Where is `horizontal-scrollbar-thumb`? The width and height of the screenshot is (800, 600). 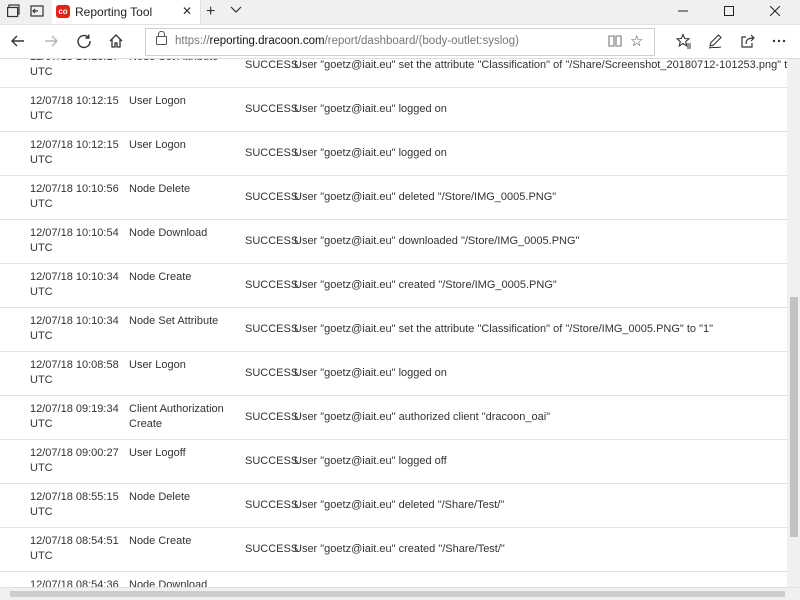
horizontal-scrollbar-thumb is located at coordinates (397, 594).